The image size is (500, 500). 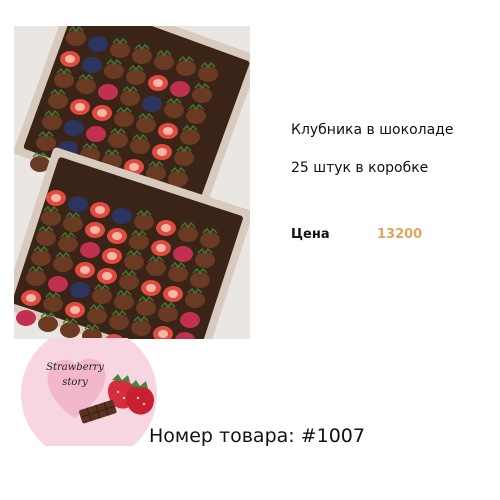 What do you see at coordinates (400, 234) in the screenshot?
I see `price-value: 13200` at bounding box center [400, 234].